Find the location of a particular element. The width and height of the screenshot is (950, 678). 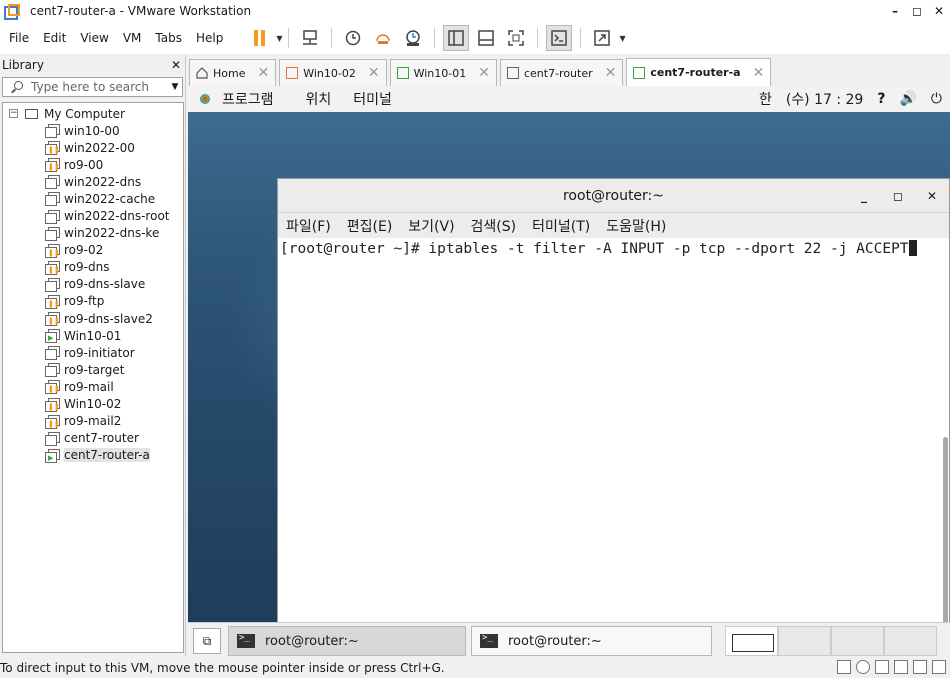

search-dropdown-icon: ▼ is located at coordinates (175, 87).